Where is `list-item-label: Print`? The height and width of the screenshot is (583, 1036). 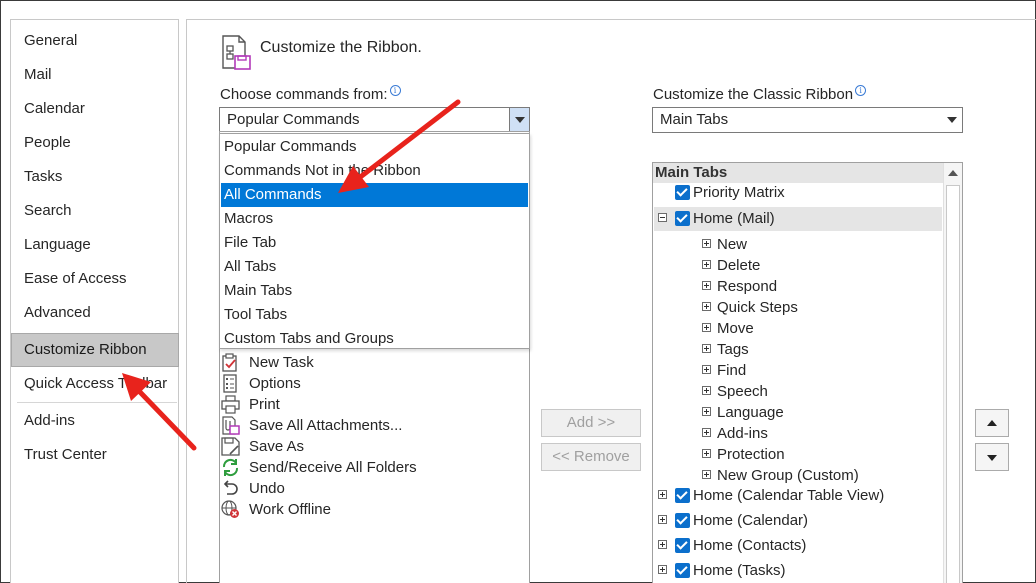
list-item-label: Print is located at coordinates (264, 404).